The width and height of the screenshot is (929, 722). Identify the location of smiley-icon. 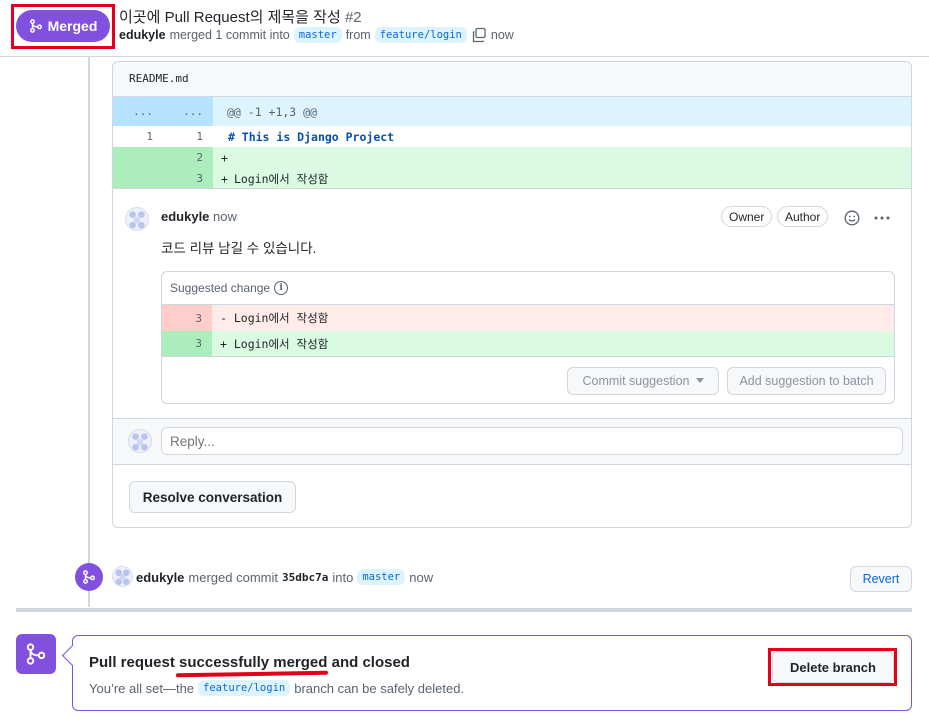
(852, 218).